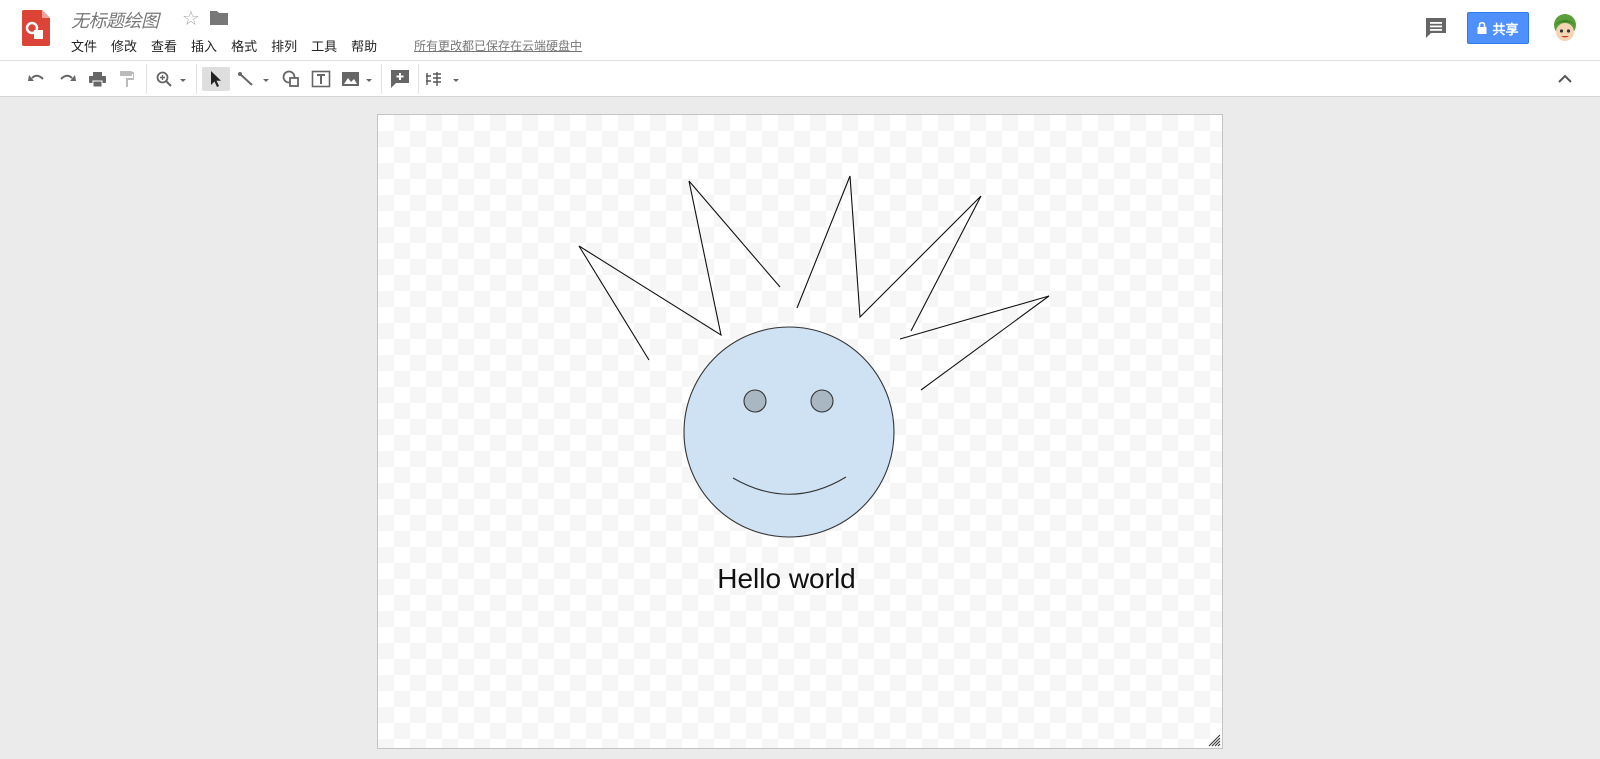 This screenshot has width=1600, height=759. What do you see at coordinates (1436, 28) in the screenshot?
I see `comments-icon` at bounding box center [1436, 28].